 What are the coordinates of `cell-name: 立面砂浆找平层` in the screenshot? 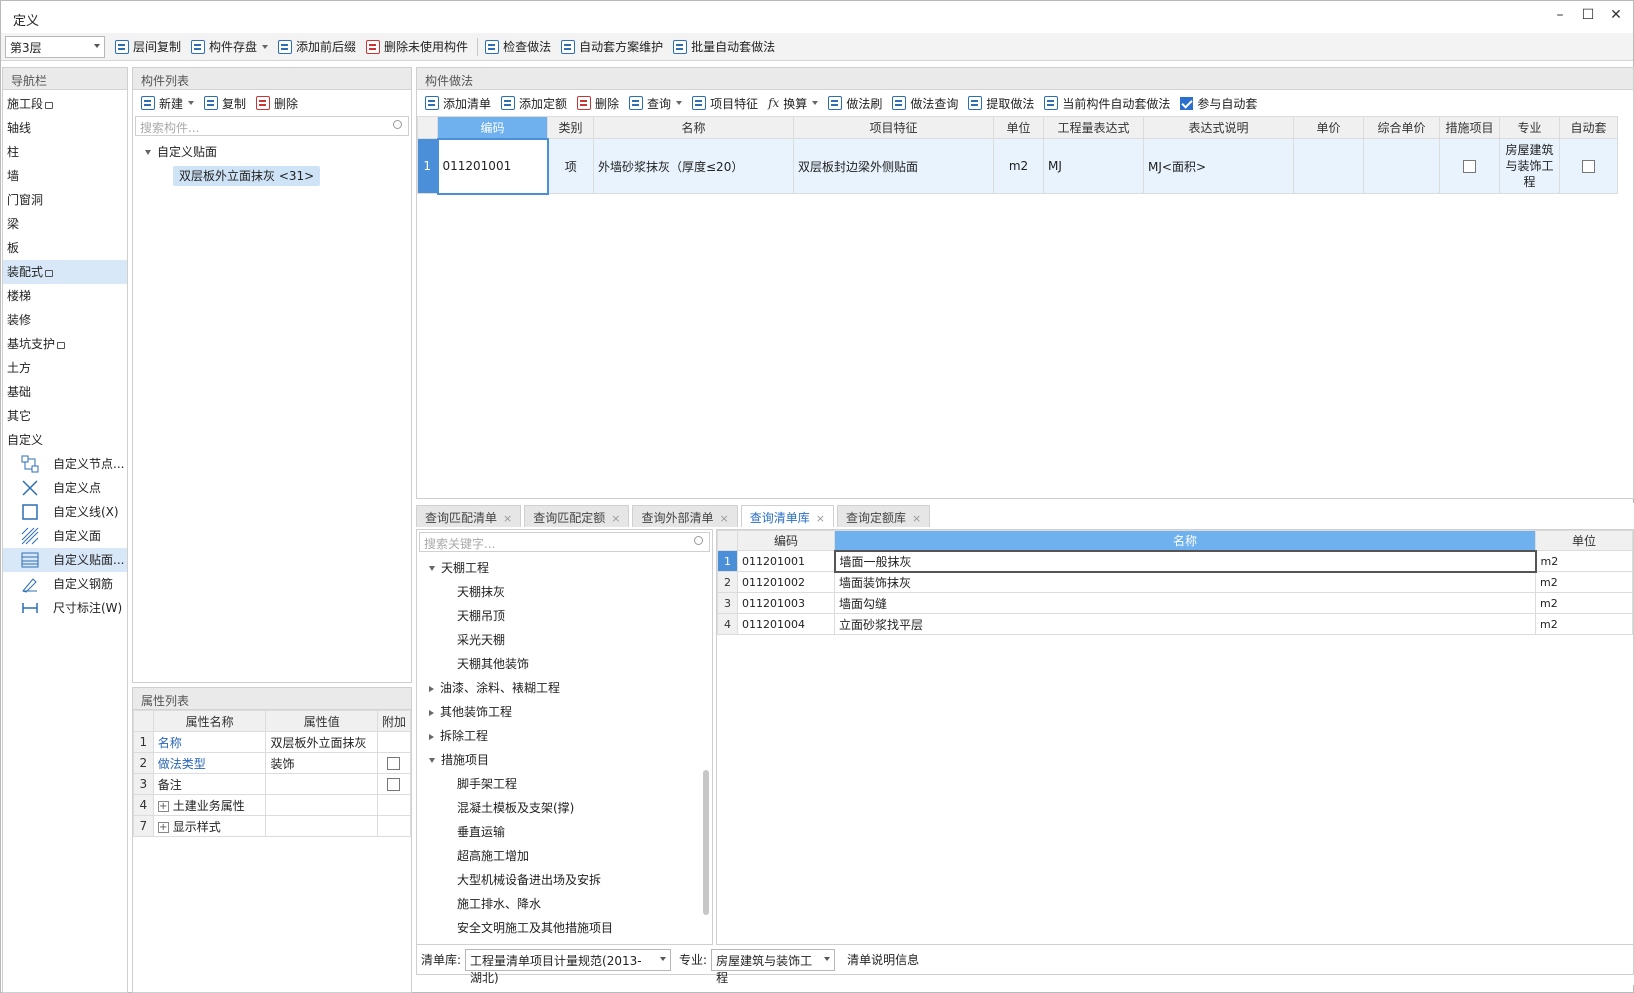 It's located at (1185, 624).